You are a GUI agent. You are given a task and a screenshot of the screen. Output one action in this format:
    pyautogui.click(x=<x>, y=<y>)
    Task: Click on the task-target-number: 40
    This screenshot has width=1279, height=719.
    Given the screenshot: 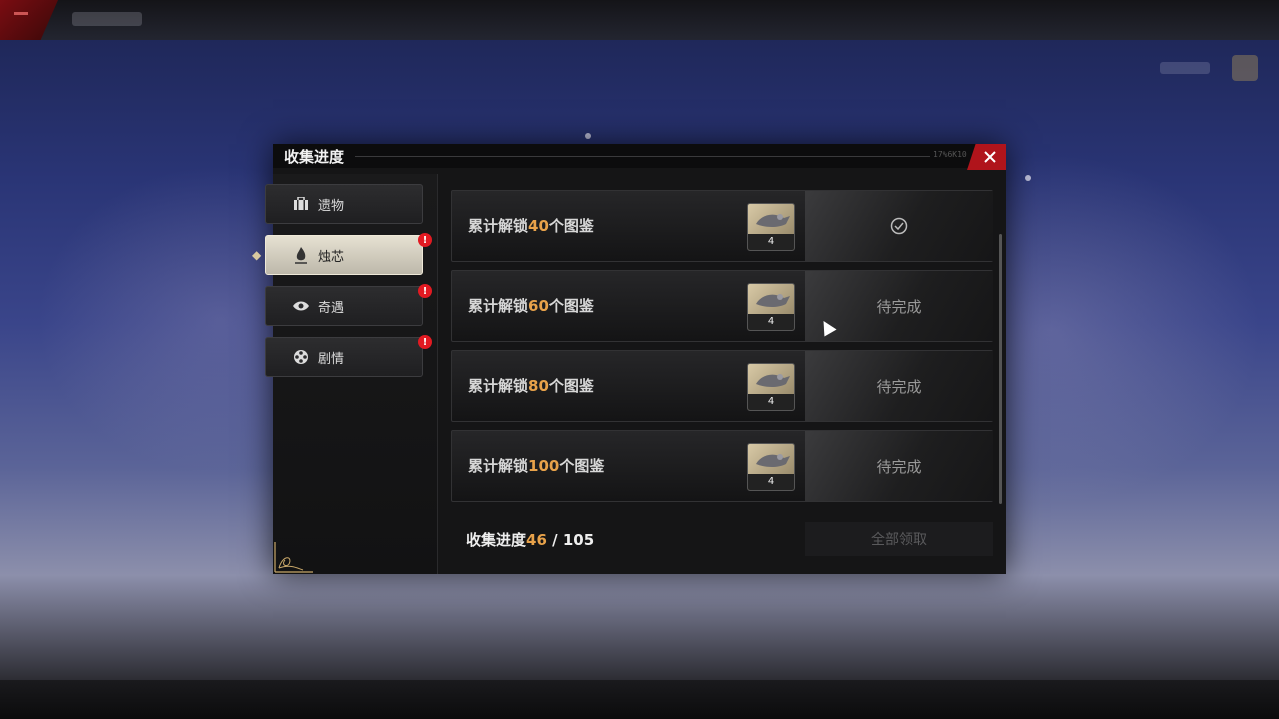 What is the action you would take?
    pyautogui.click(x=538, y=226)
    